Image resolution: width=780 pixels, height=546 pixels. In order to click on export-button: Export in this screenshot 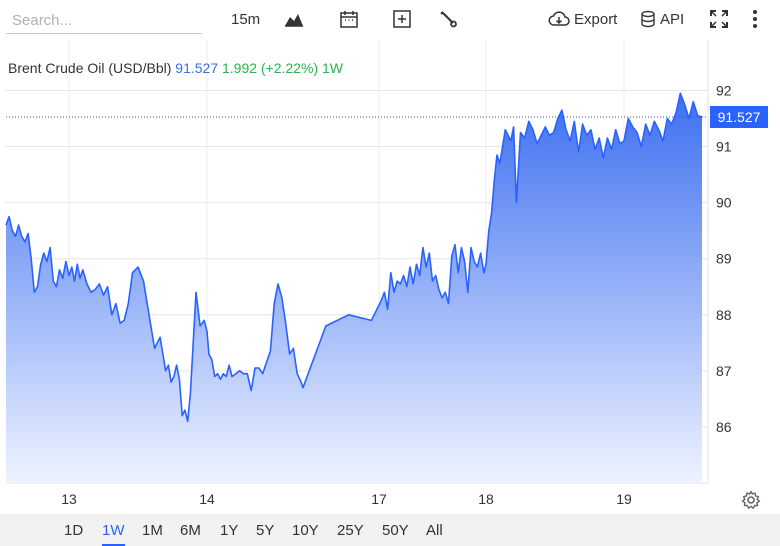, I will do `click(582, 19)`.